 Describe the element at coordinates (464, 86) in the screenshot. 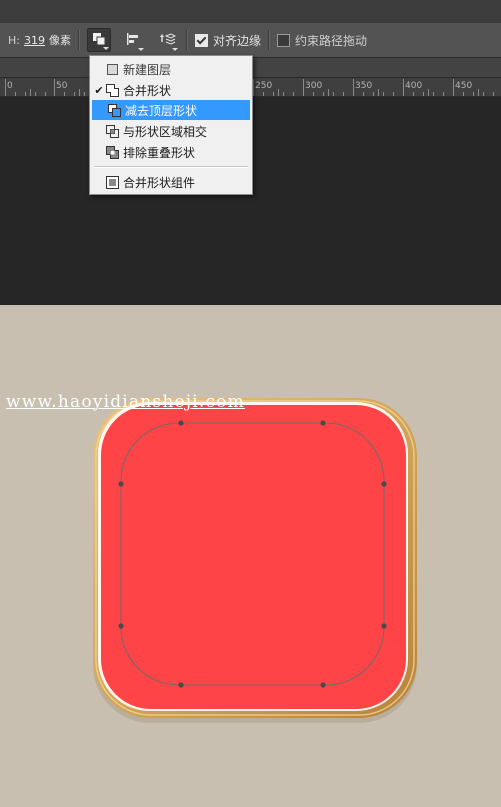

I see `ruler-label: 450` at that location.